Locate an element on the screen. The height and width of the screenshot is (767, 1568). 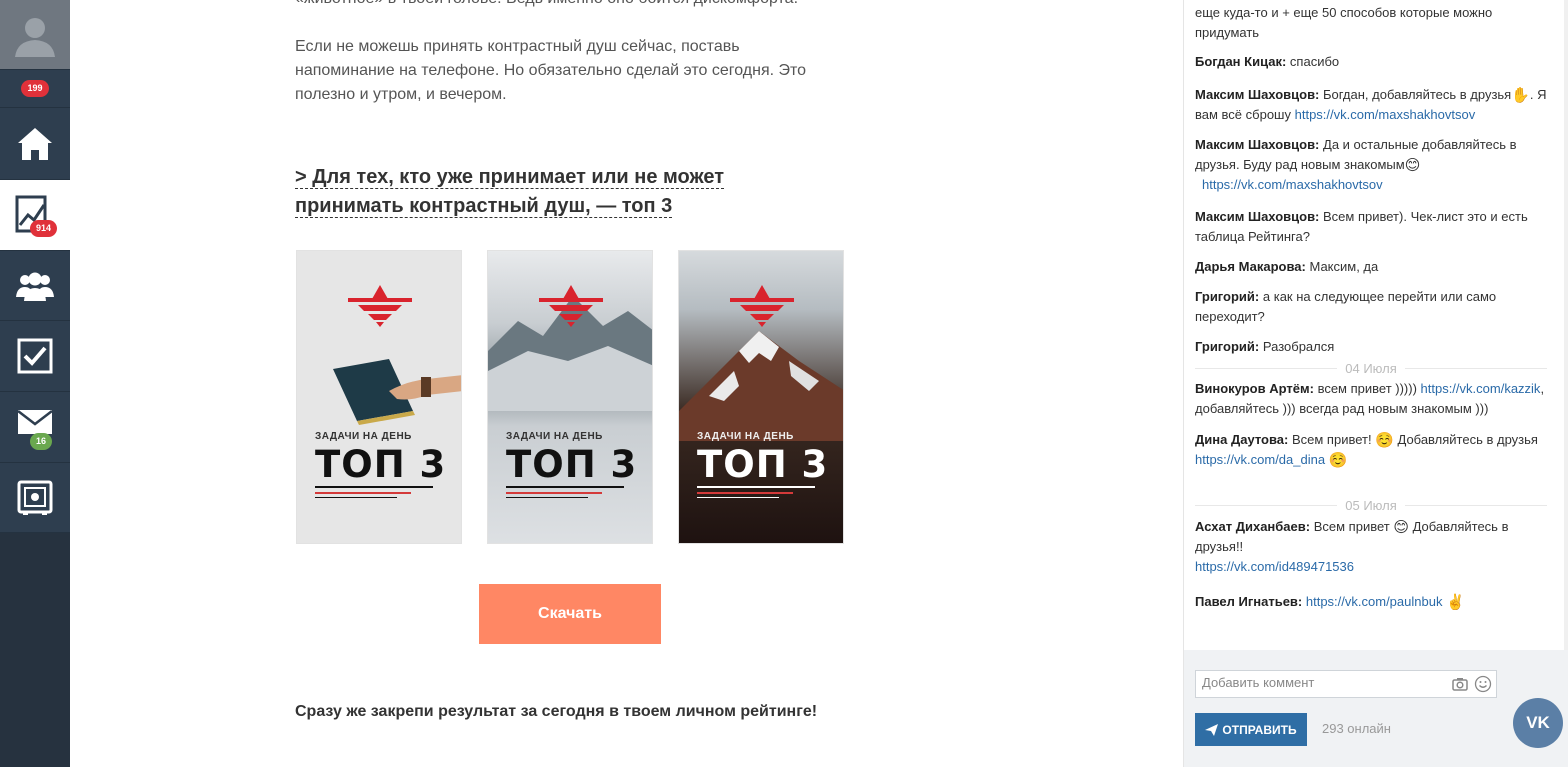
victory-hand-emoji: ✌️ is located at coordinates (1455, 602).